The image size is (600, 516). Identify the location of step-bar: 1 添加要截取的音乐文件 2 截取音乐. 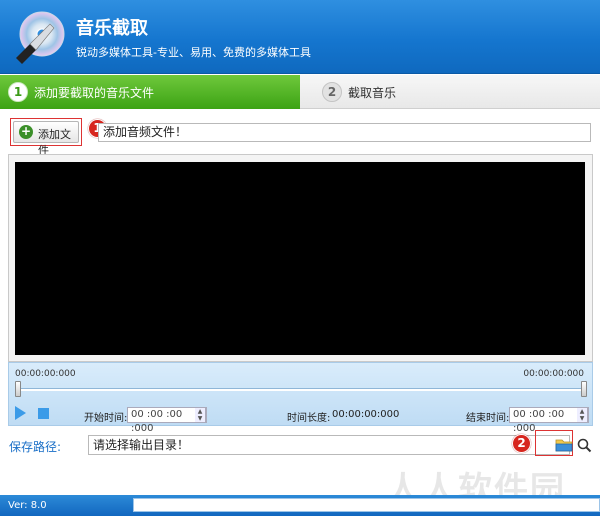
(300, 92).